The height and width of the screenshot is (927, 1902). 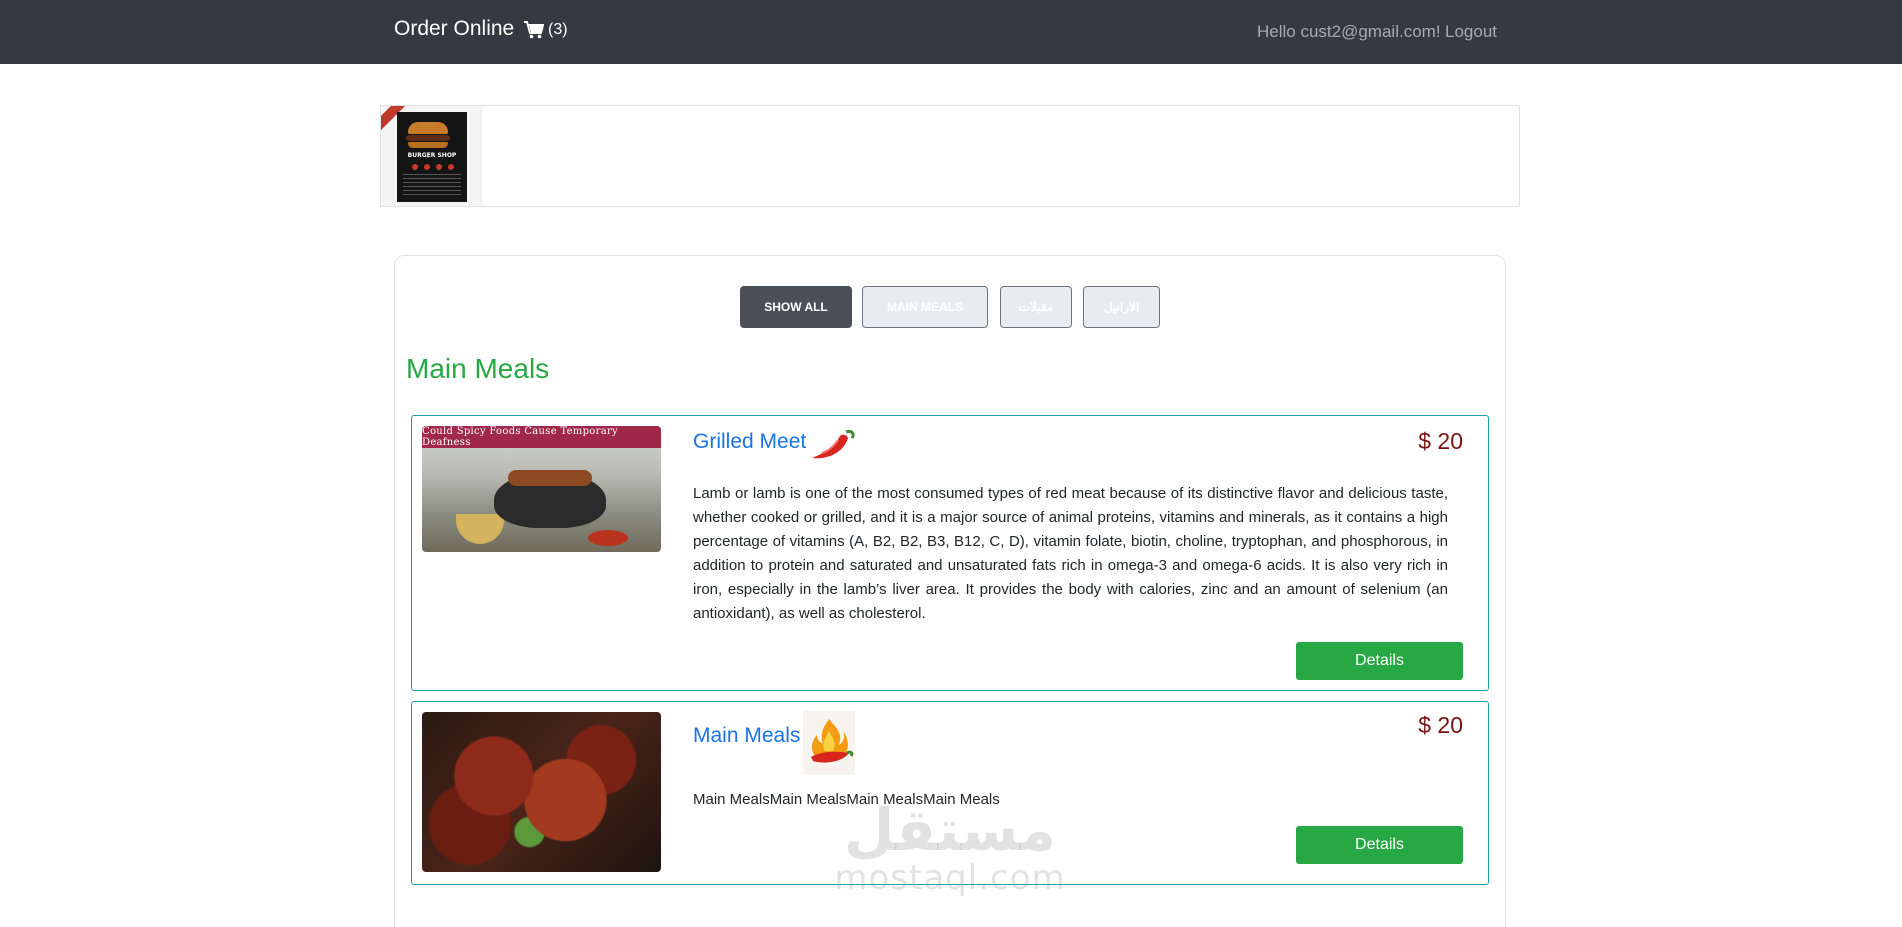 I want to click on category-filters: SHOW ALL MAIN MEALS مقبلات الارانيل, so click(x=951, y=307).